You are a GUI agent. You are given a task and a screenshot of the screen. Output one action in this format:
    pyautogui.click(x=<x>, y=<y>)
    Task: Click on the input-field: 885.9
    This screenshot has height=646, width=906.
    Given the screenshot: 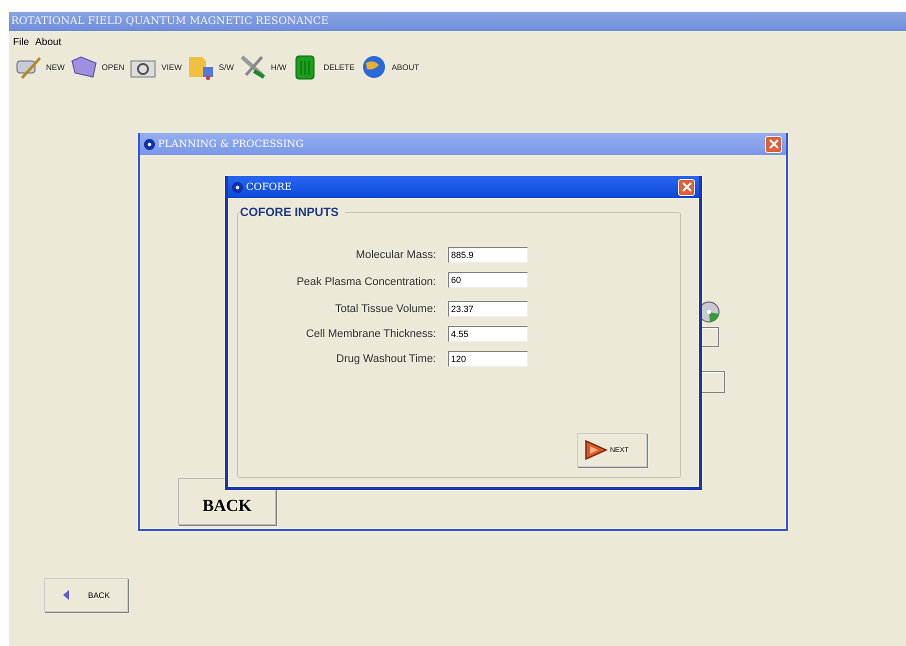 What is the action you would take?
    pyautogui.click(x=488, y=255)
    